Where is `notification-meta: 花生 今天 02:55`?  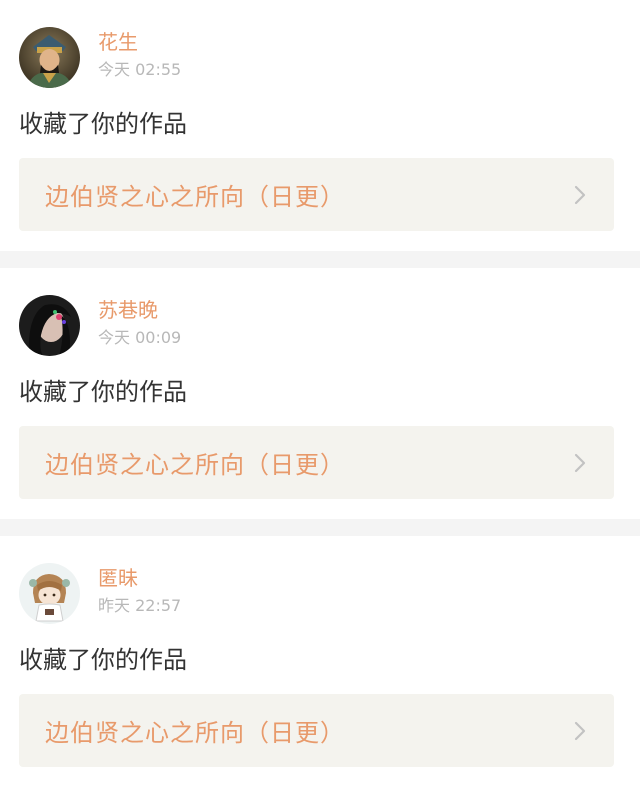 notification-meta: 花生 今天 02:55 is located at coordinates (139, 53).